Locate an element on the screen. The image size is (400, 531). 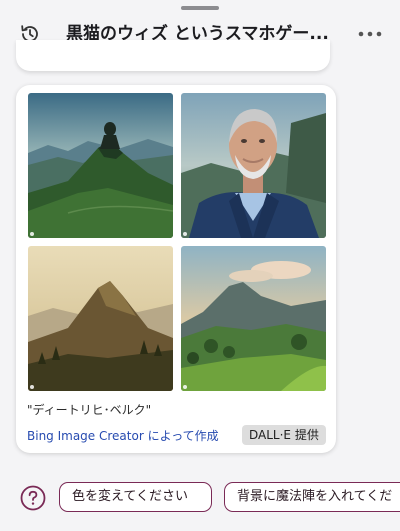
help-icon is located at coordinates (33, 498).